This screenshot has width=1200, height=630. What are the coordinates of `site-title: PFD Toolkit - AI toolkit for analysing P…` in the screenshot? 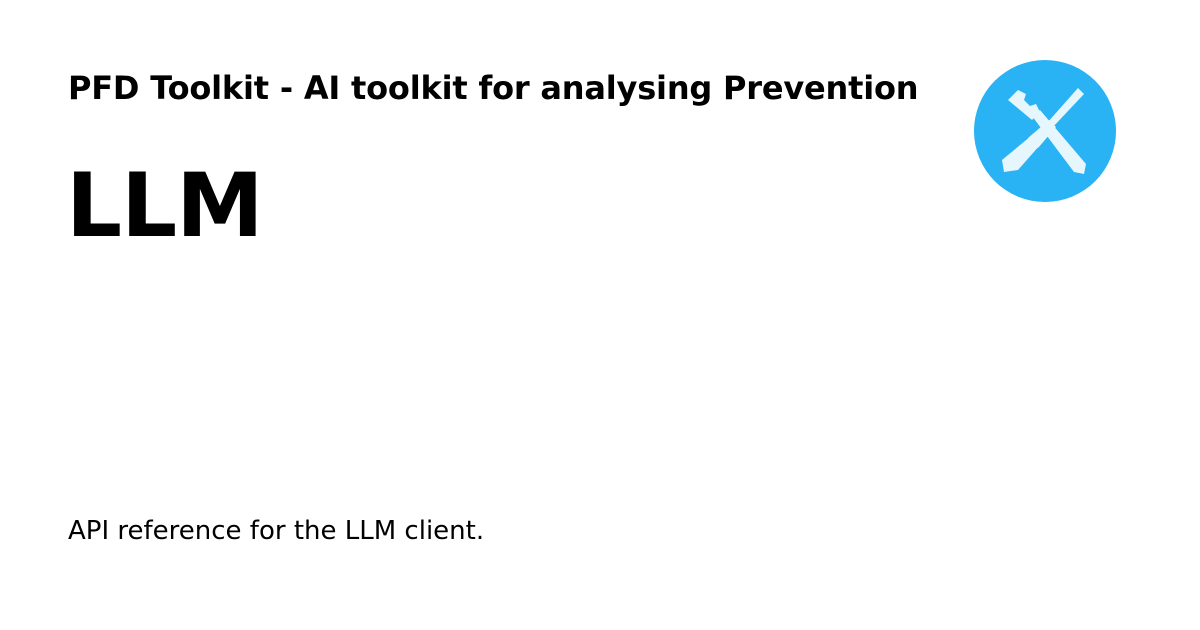 It's located at (493, 88).